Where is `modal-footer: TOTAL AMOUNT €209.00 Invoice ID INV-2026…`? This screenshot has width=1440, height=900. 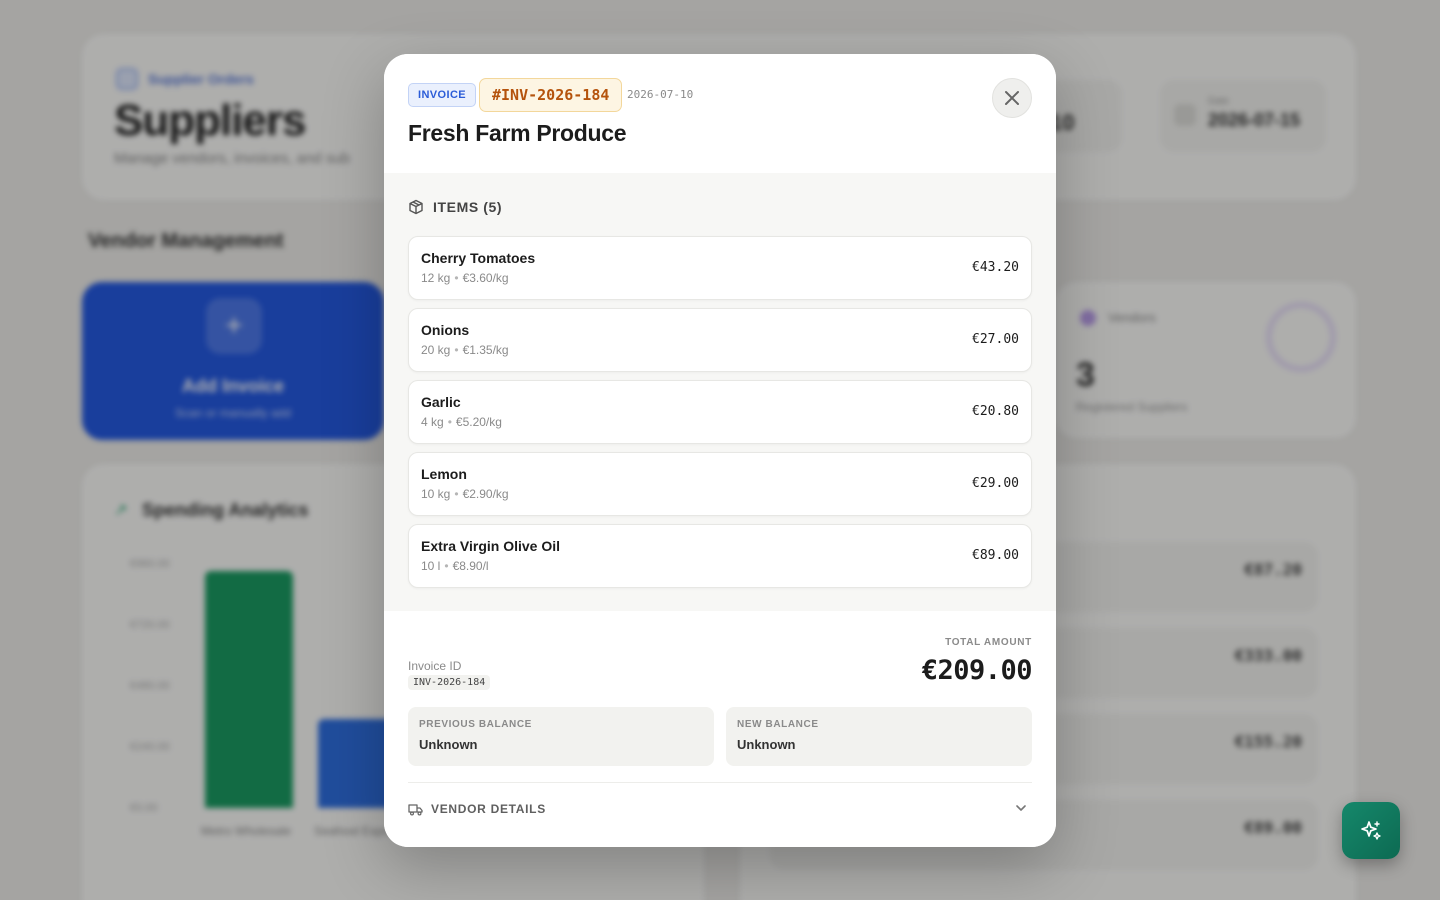 modal-footer: TOTAL AMOUNT €209.00 Invoice ID INV-2026… is located at coordinates (720, 729).